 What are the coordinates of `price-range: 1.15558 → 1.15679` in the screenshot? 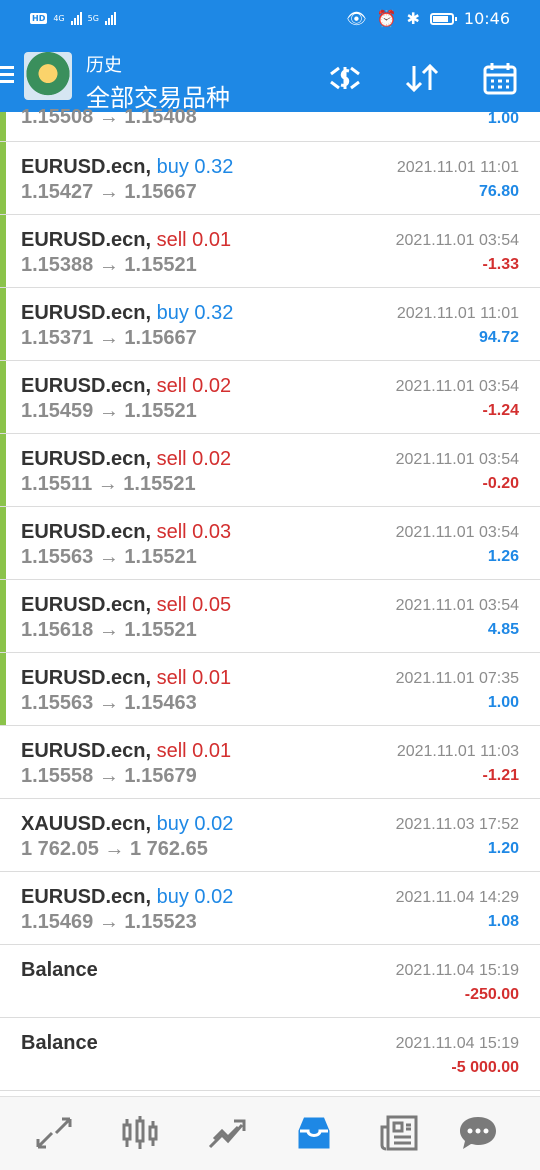 It's located at (109, 776).